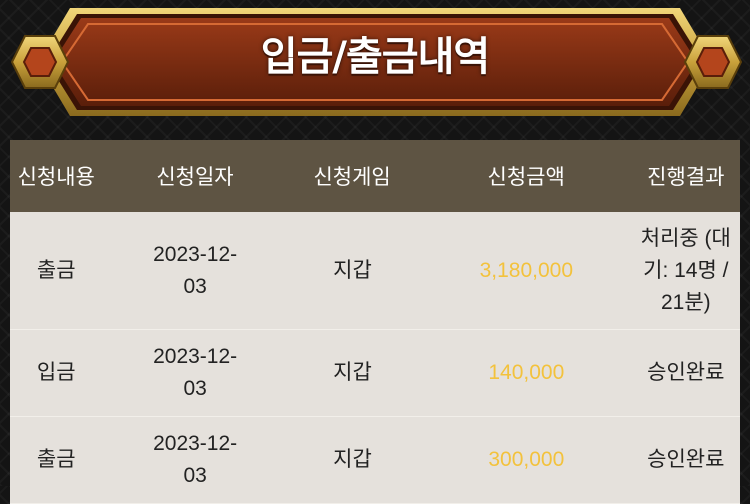 The image size is (750, 504). Describe the element at coordinates (685, 270) in the screenshot. I see `cell-status: 처리중 (대기: 14명 / 21분)` at that location.